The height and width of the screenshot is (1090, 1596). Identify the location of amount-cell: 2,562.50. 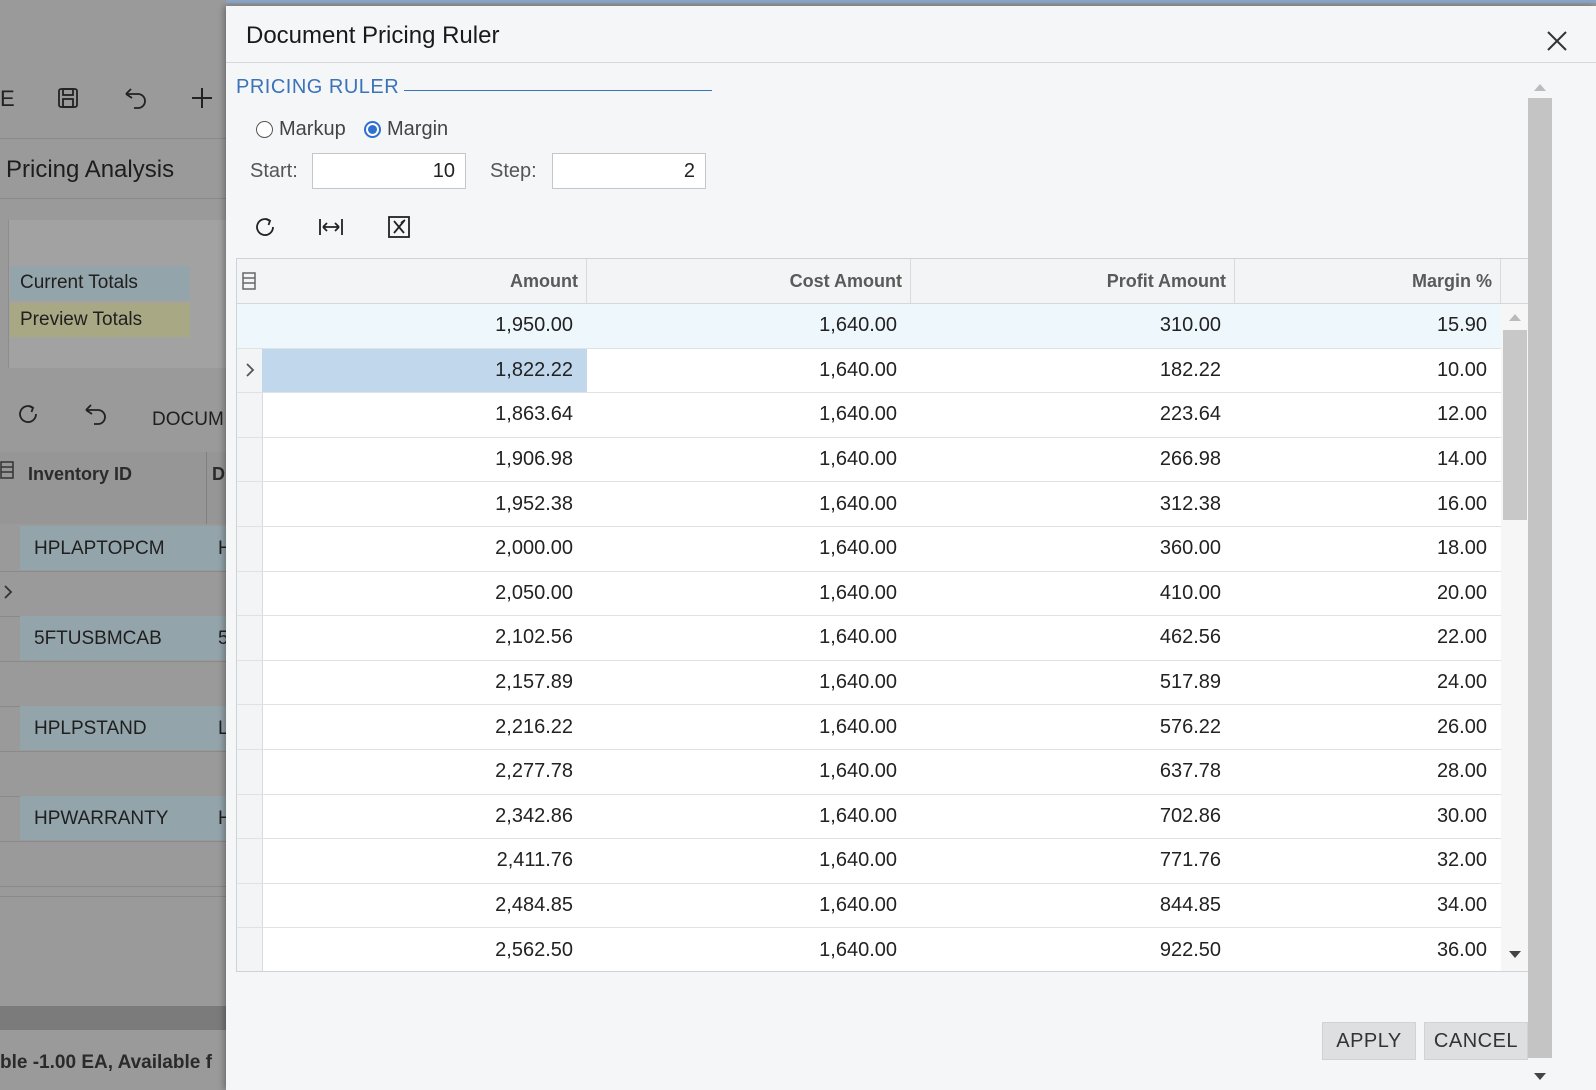
(424, 949).